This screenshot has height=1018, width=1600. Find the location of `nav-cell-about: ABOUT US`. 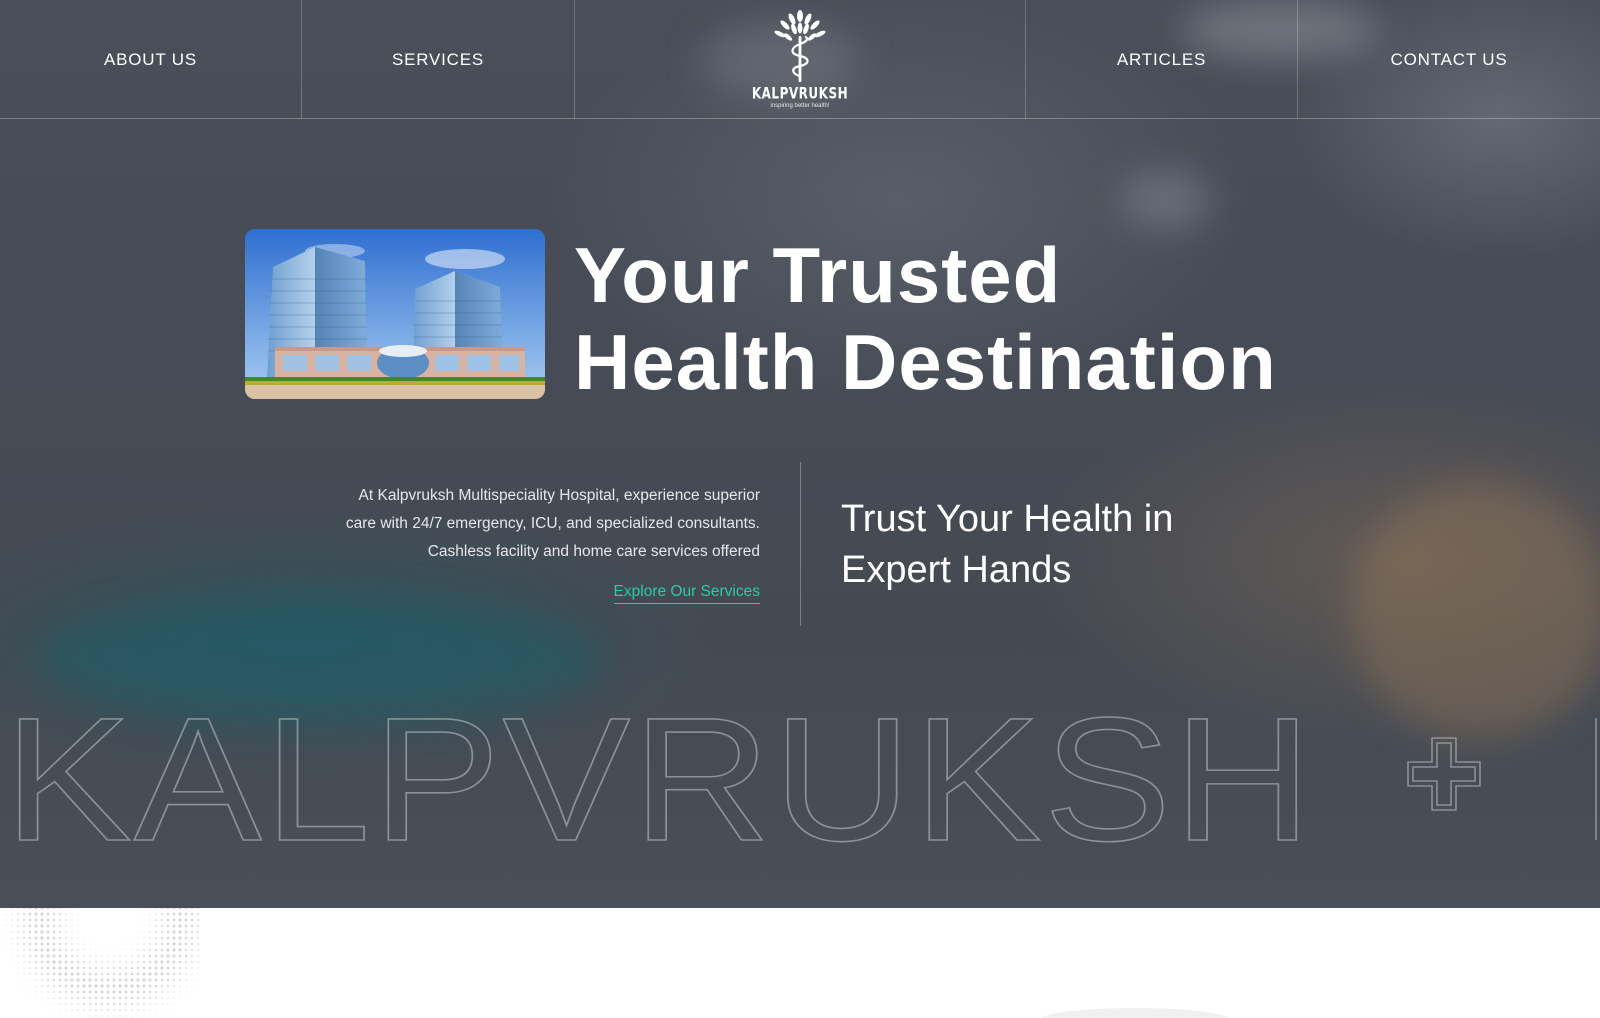

nav-cell-about: ABOUT US is located at coordinates (151, 59).